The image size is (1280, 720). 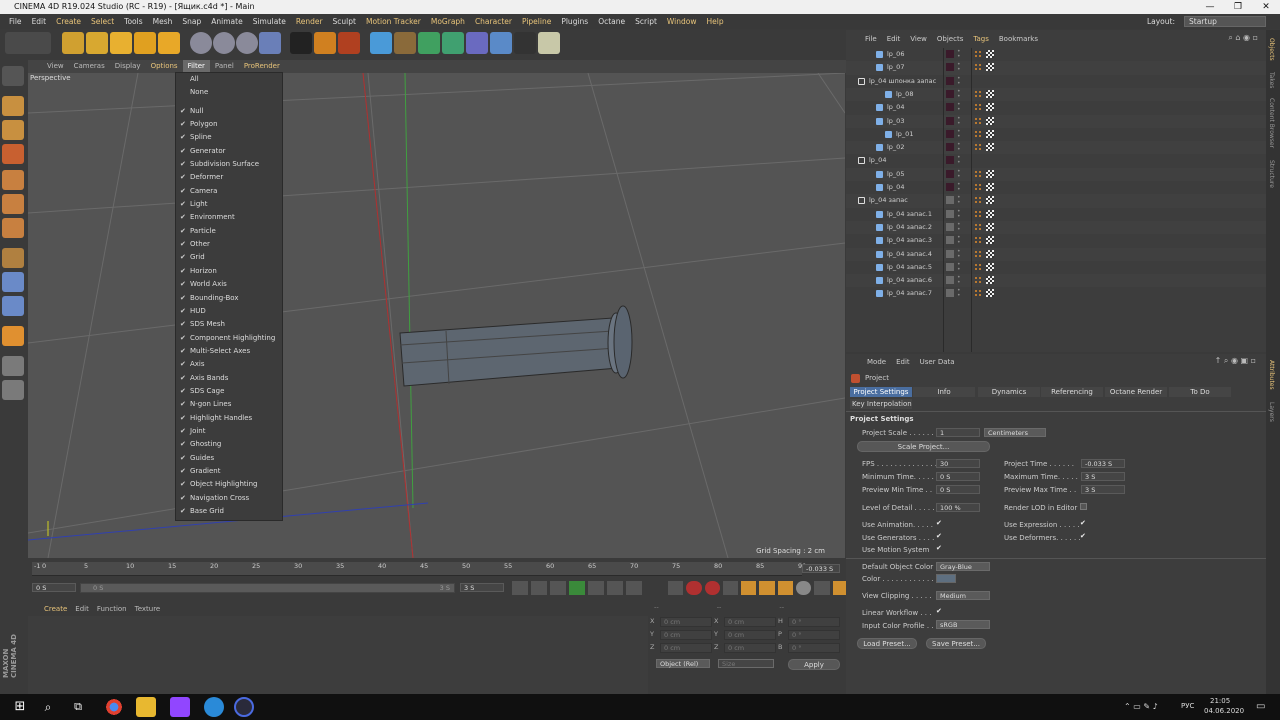 I want to click on attr-menu-mode: Mode, so click(x=876, y=362).